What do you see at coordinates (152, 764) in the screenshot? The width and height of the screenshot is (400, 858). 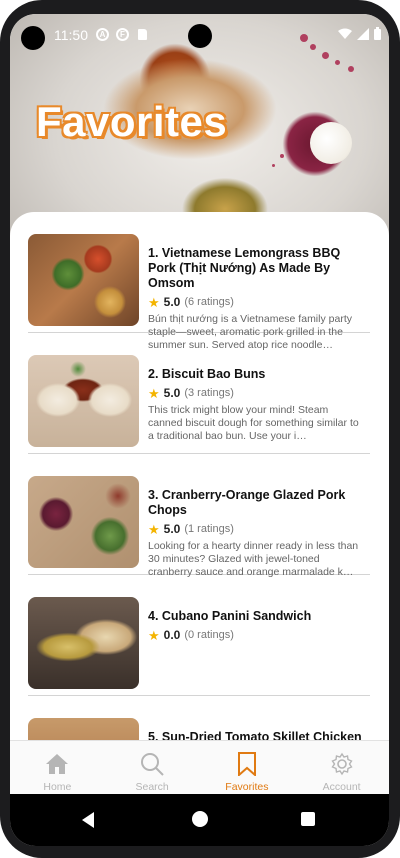 I see `search-icon` at bounding box center [152, 764].